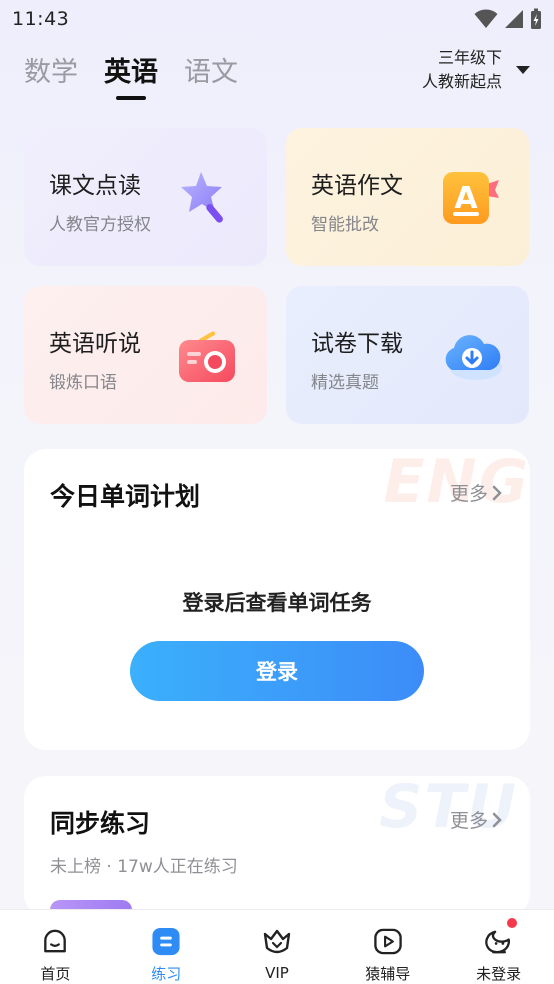 This screenshot has height=984, width=554. What do you see at coordinates (388, 974) in the screenshot?
I see `nav-label: 猿辅导` at bounding box center [388, 974].